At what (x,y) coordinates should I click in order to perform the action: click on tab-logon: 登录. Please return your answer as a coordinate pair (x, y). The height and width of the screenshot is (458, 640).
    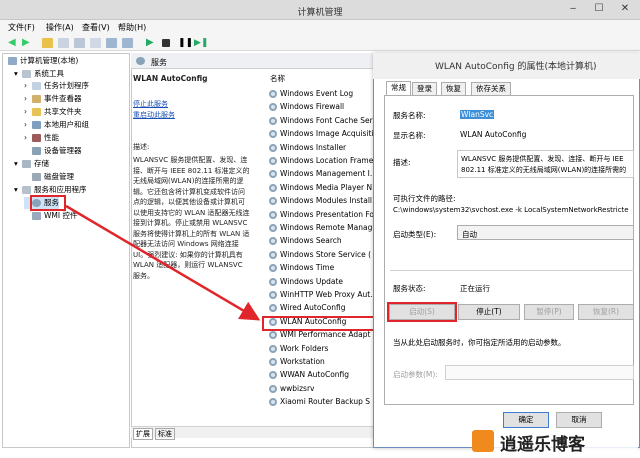
    Looking at the image, I should click on (424, 88).